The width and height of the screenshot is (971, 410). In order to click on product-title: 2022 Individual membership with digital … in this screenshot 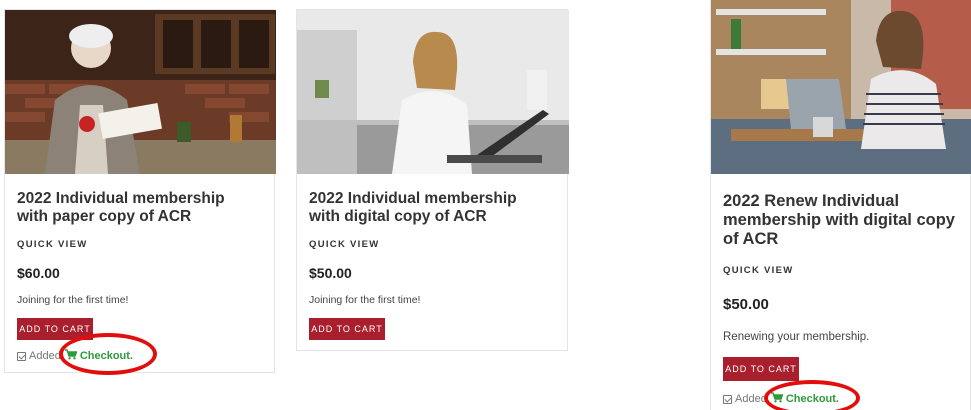, I will do `click(429, 208)`.